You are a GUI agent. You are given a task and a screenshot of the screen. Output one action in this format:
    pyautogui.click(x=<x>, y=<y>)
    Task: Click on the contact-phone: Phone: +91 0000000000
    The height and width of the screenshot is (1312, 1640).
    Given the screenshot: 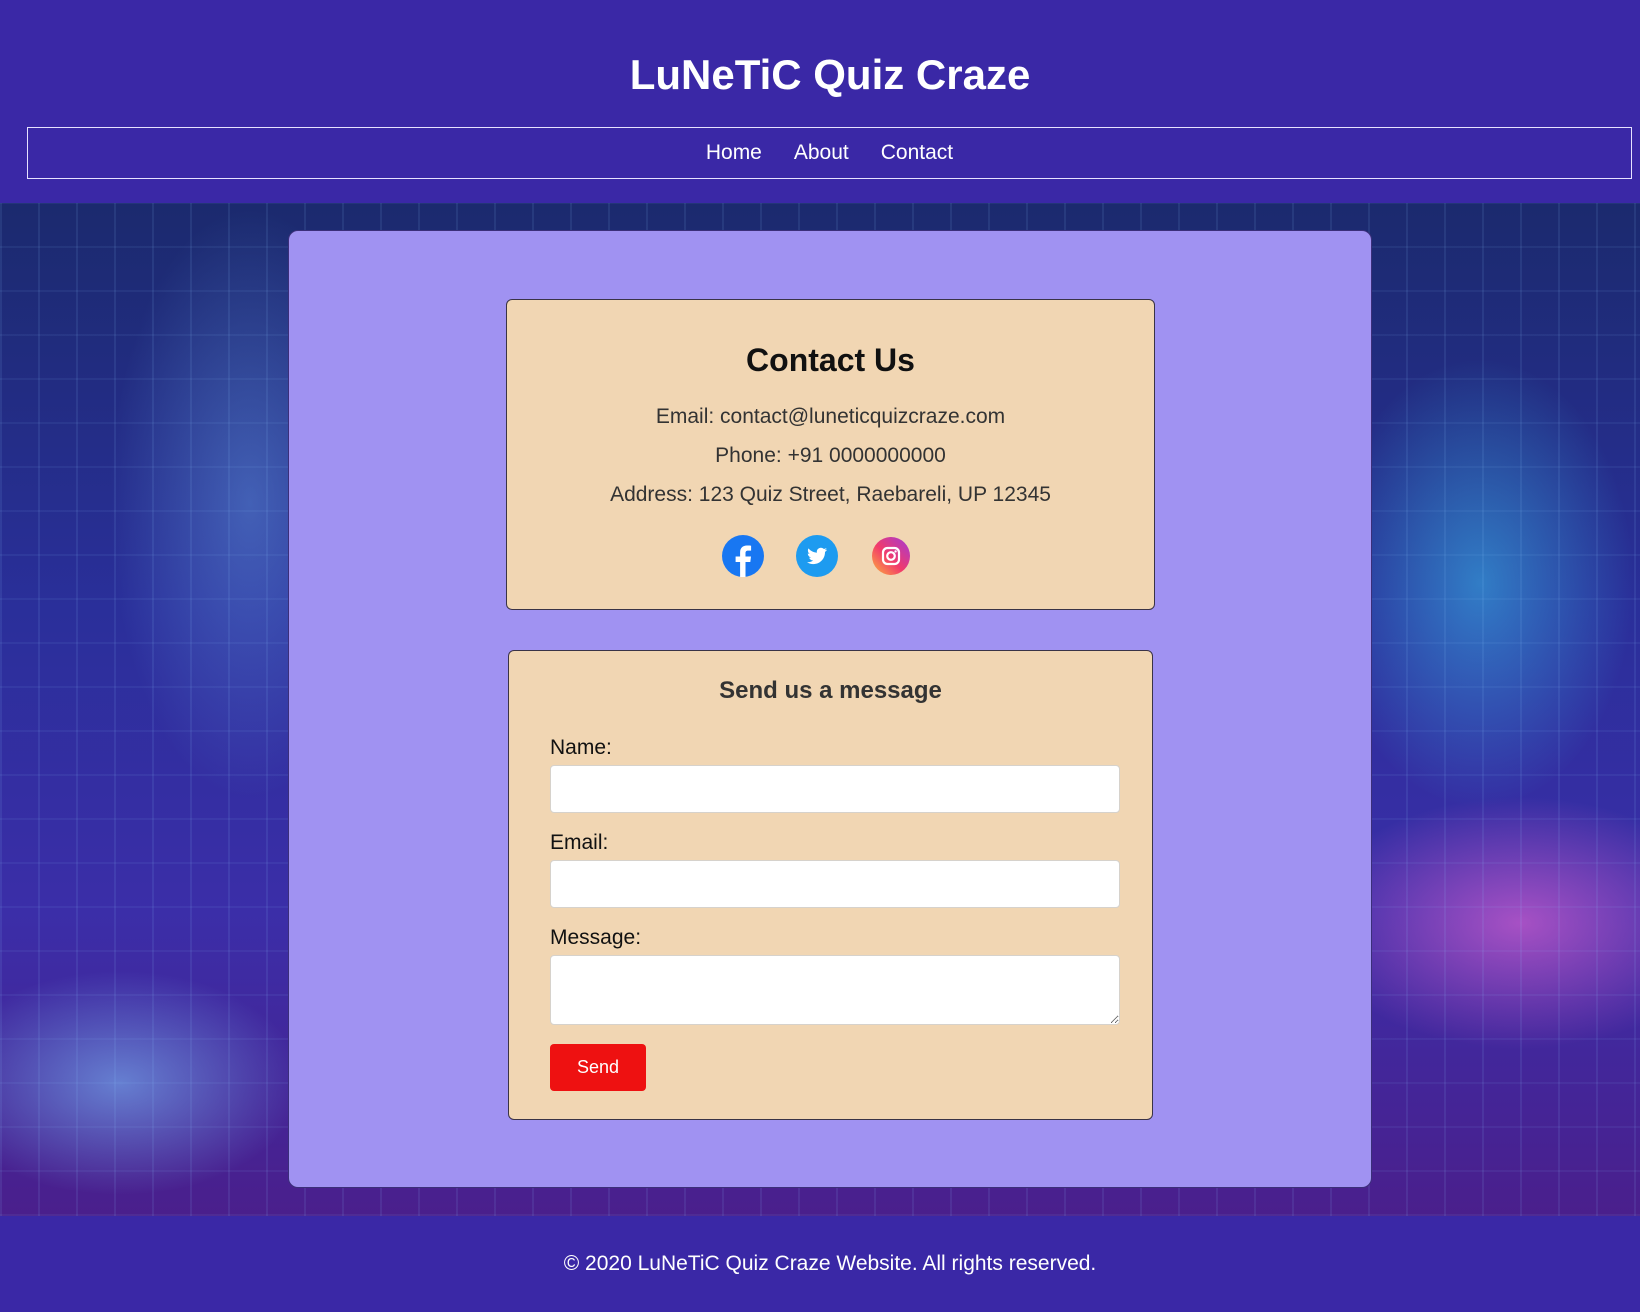 What is the action you would take?
    pyautogui.click(x=830, y=455)
    